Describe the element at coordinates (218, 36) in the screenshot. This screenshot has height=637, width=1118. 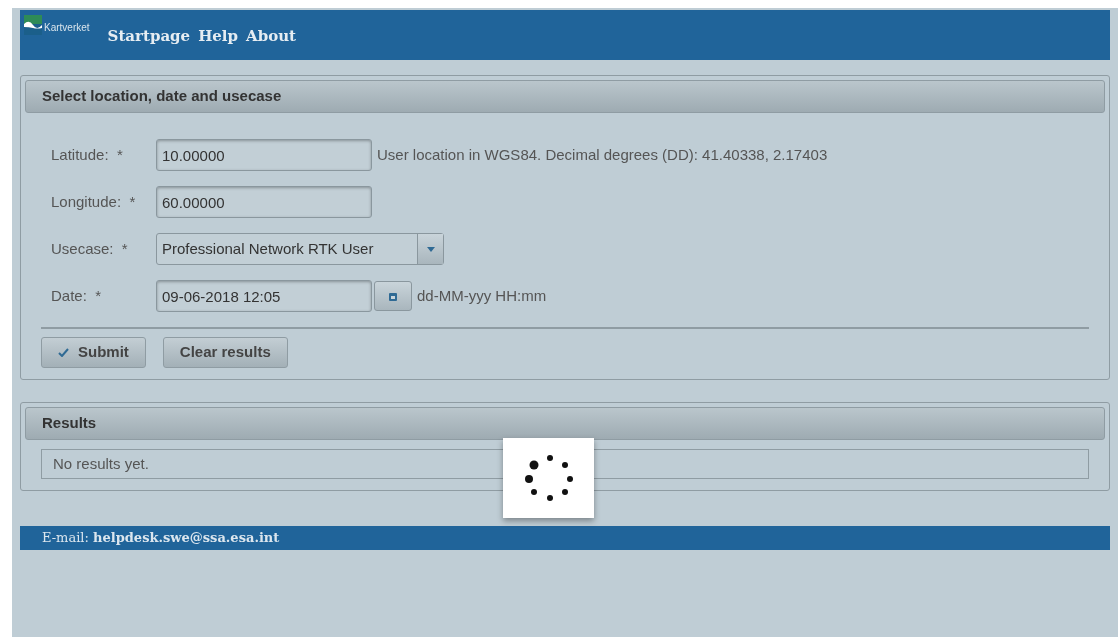
I see `nav-link: Help` at that location.